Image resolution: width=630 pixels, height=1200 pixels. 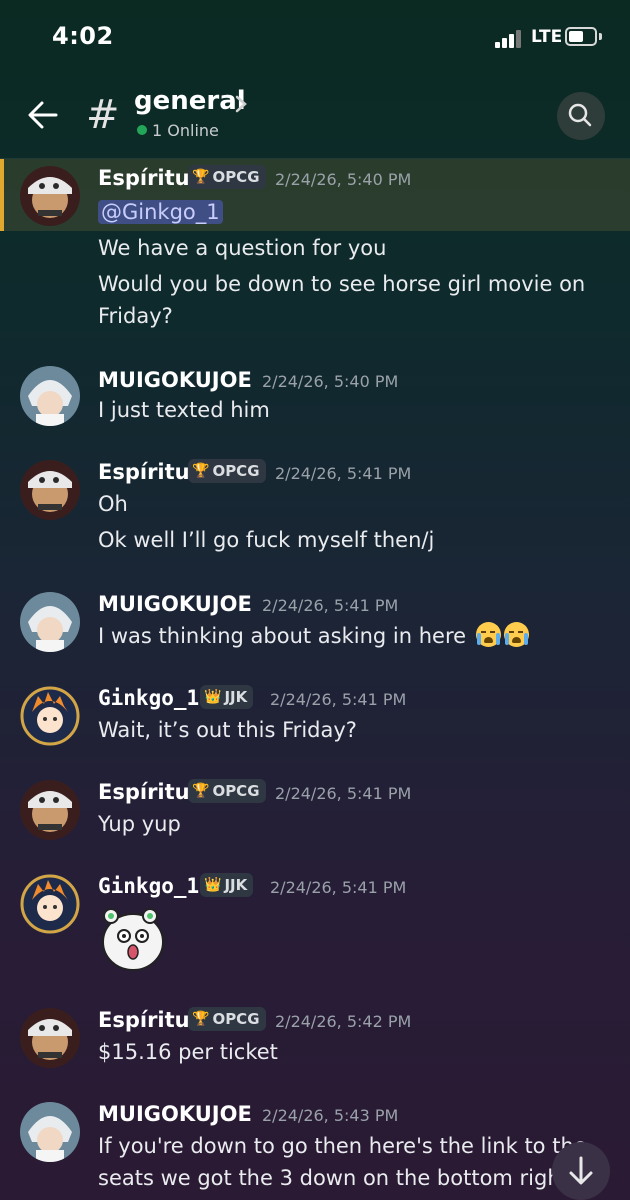 What do you see at coordinates (282, 636) in the screenshot?
I see `message-text: I was thinking about asking in here` at bounding box center [282, 636].